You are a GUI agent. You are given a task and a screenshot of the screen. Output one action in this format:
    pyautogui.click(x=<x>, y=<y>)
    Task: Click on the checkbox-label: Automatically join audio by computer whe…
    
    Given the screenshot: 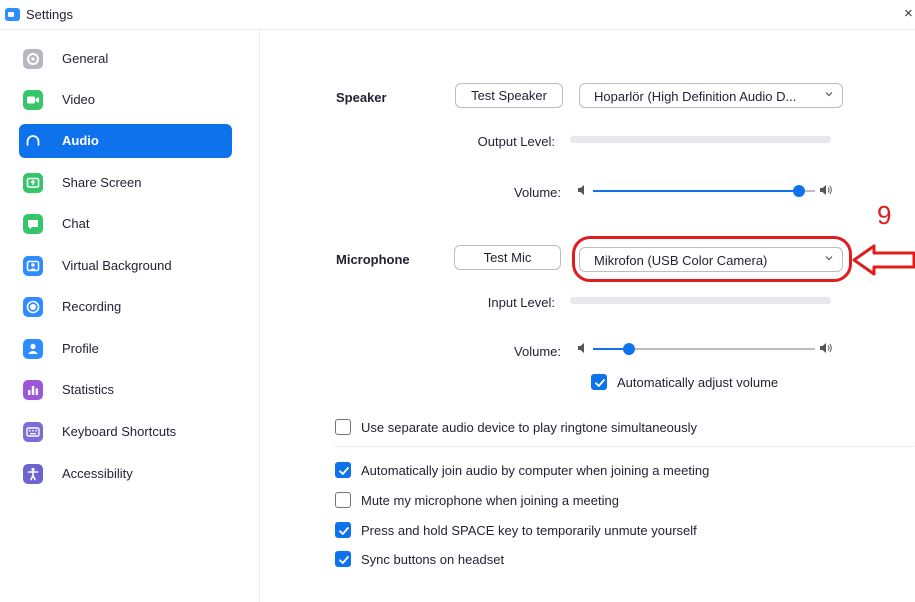 What is the action you would take?
    pyautogui.click(x=535, y=470)
    